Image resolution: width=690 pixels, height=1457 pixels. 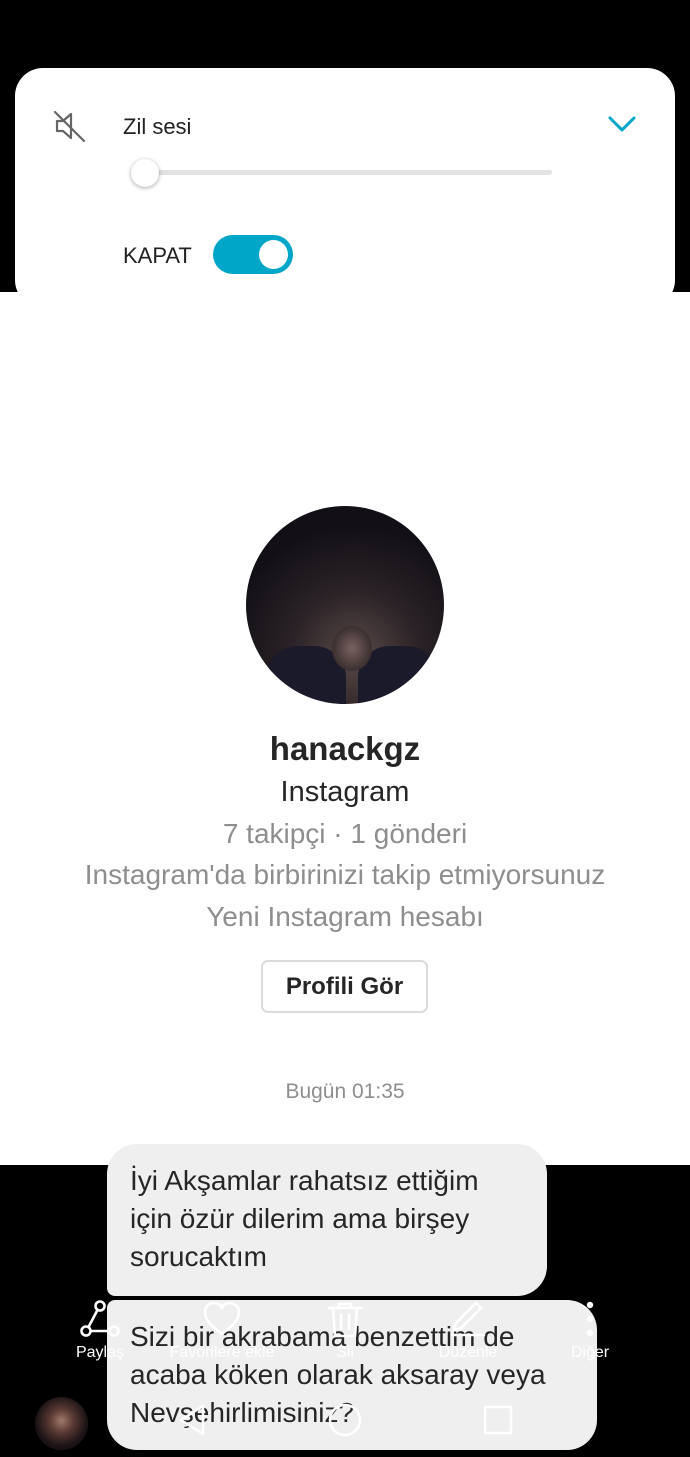 I want to click on profile-avatar, so click(x=345, y=605).